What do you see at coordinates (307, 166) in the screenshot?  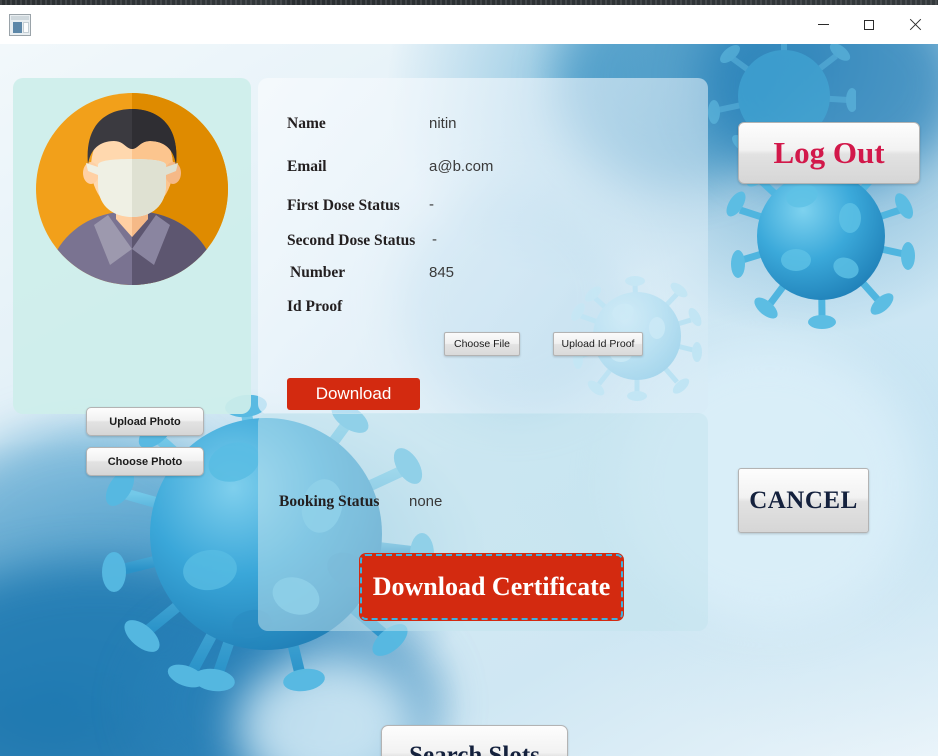 I see `field-label-email: Email` at bounding box center [307, 166].